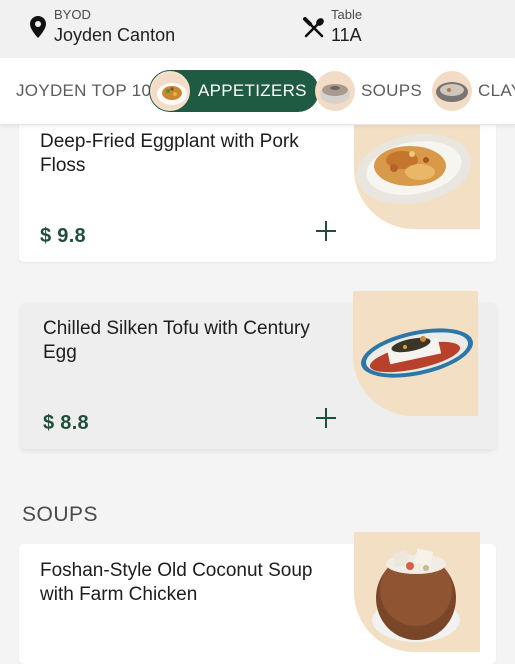 The width and height of the screenshot is (515, 664). I want to click on claypot-thumbnail-icon, so click(452, 91).